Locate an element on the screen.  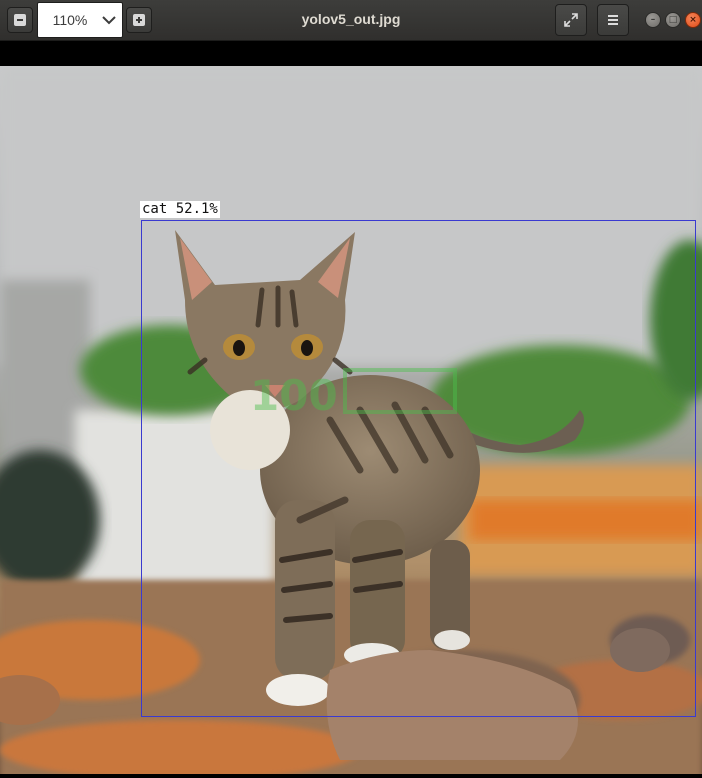
fullscreen-icon is located at coordinates (571, 20).